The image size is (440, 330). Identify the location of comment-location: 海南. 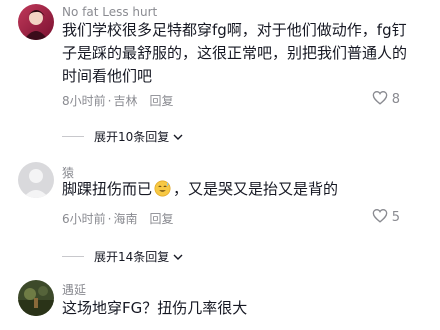
(125, 219).